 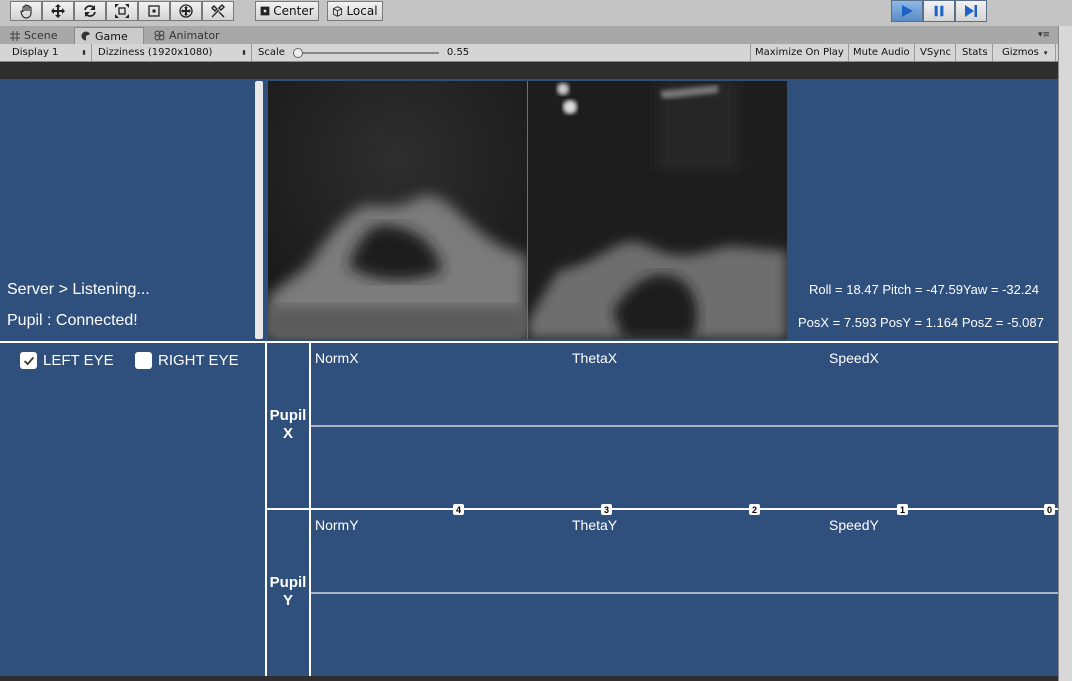 I want to click on rotate-tool-button, so click(x=90, y=11).